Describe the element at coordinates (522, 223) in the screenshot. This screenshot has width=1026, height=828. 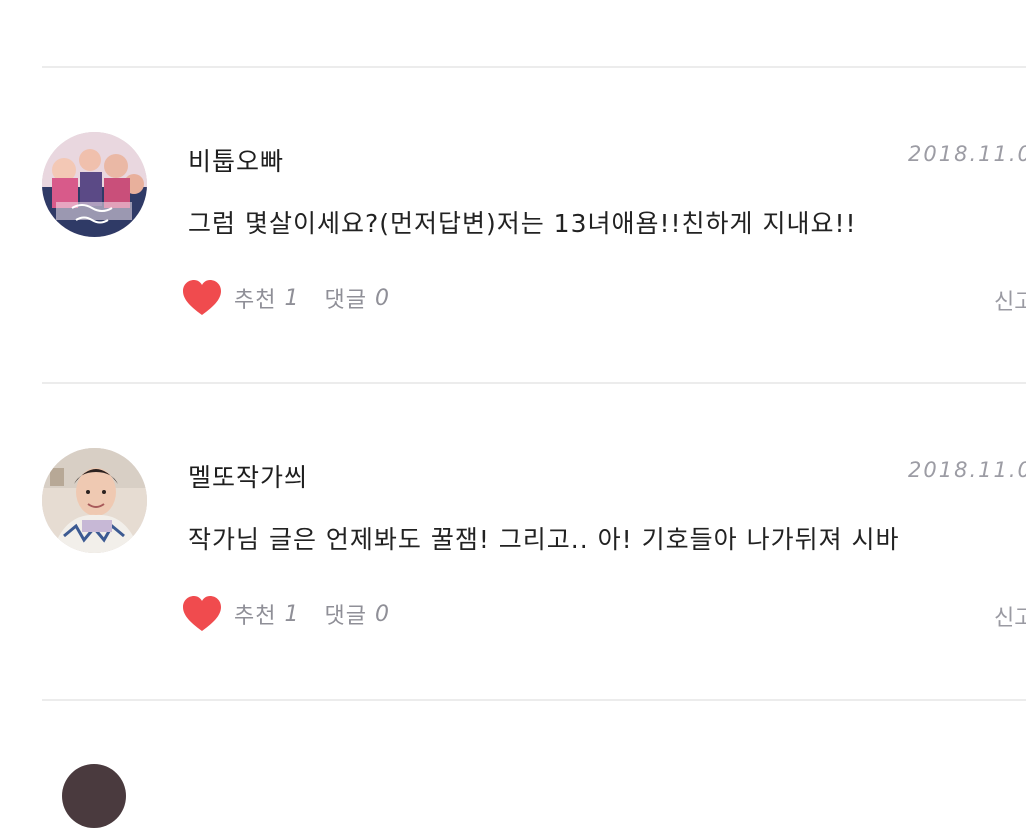
I see `comment-text: 그럼 몇살이세요?(먼저답변)저는 13녀애욤!!친하게 지내요!!` at that location.